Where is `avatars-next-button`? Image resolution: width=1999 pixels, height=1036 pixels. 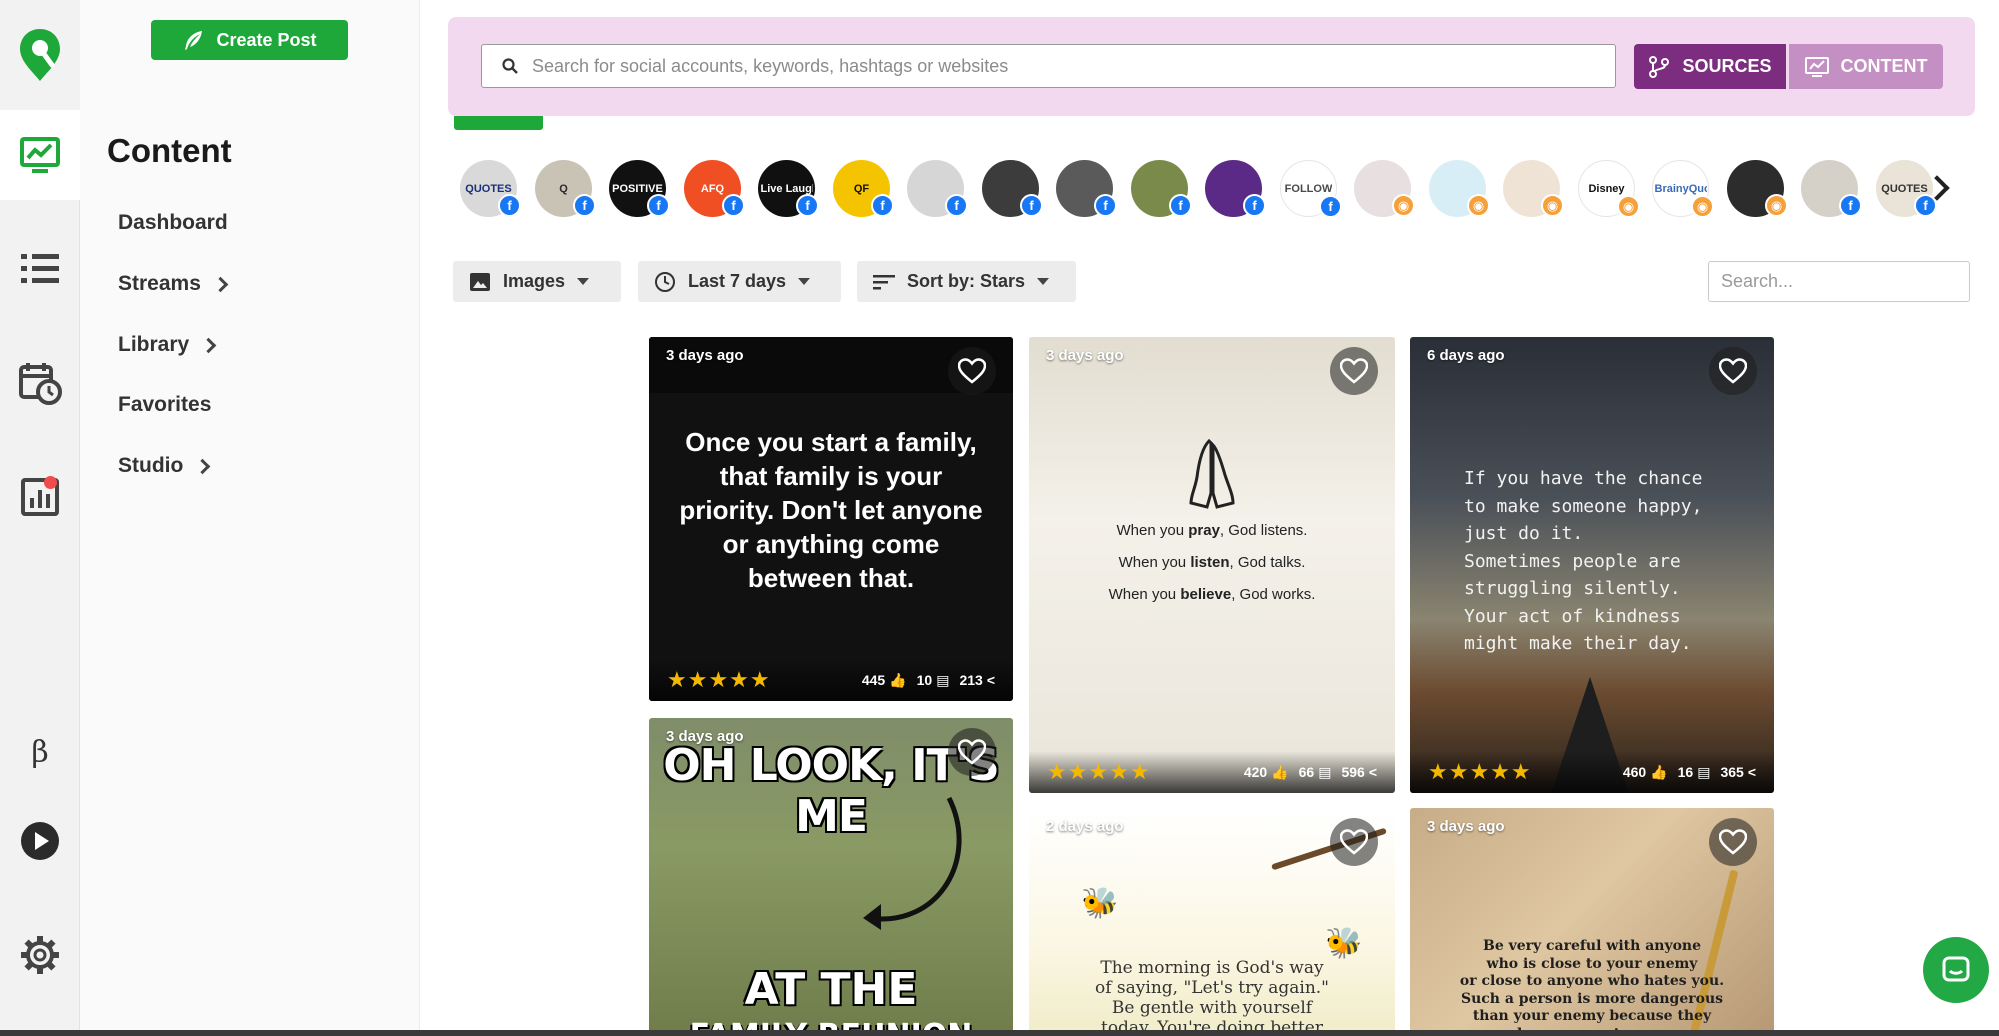 avatars-next-button is located at coordinates (1939, 188).